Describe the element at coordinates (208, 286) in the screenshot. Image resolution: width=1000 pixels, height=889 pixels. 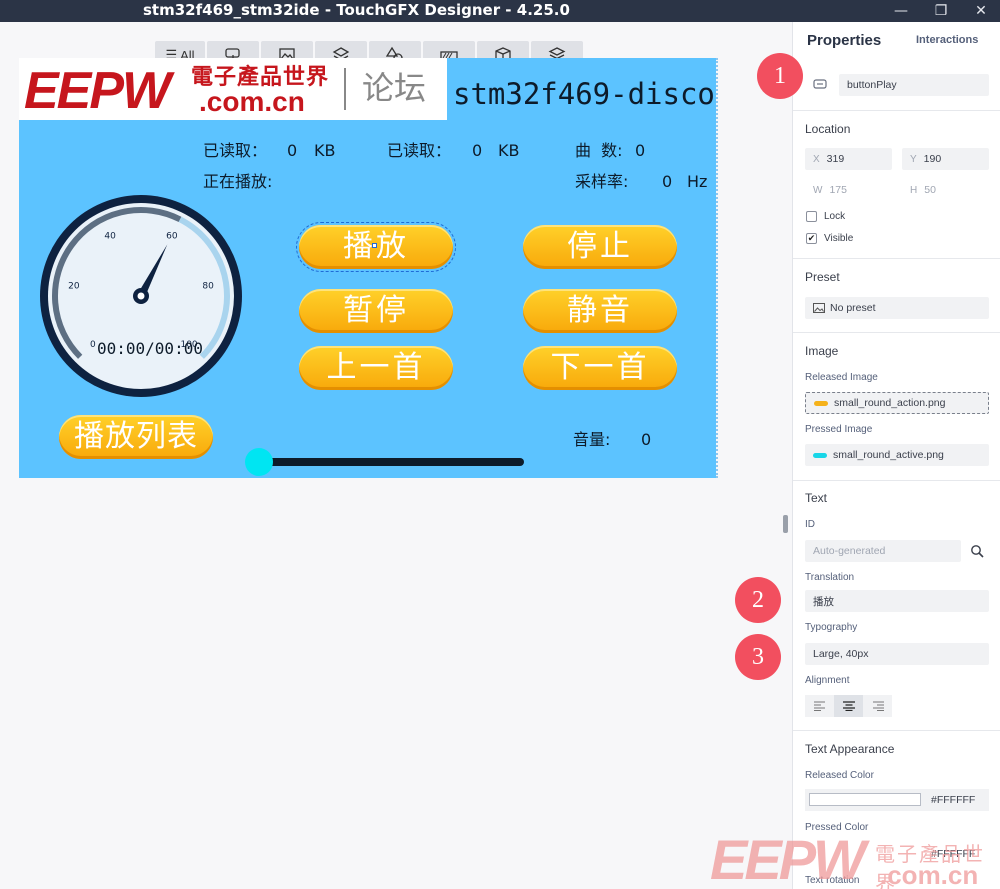
I see `gauge-tick-label: 80` at that location.